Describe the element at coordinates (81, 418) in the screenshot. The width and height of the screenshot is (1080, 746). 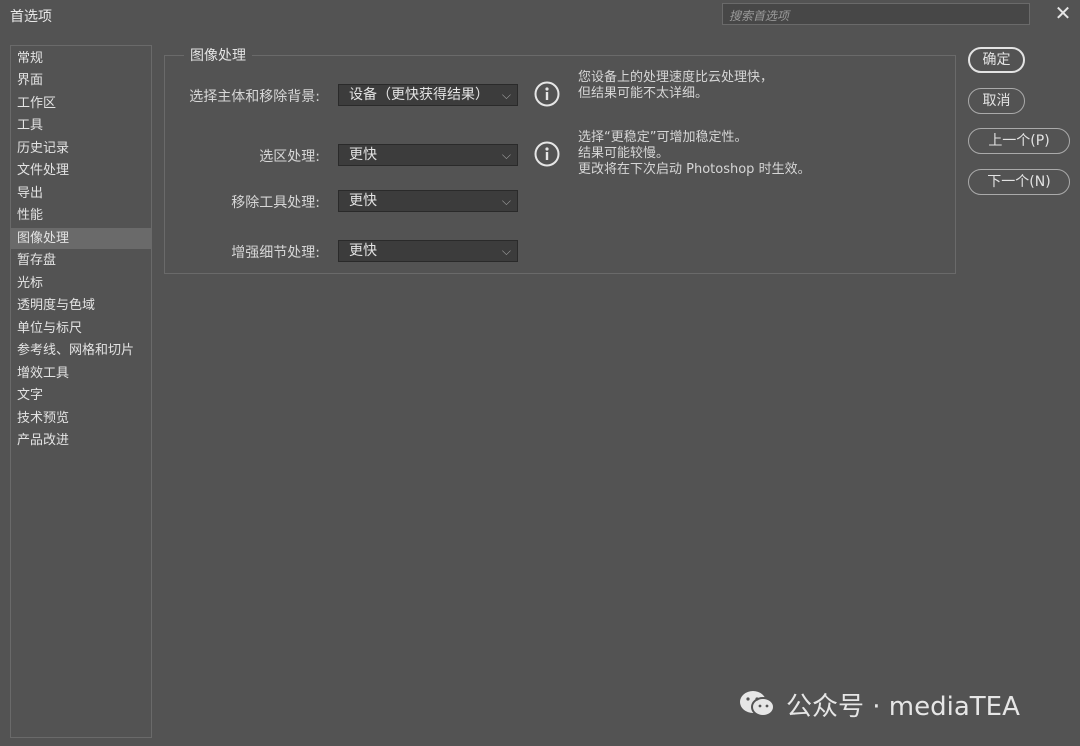
I see `sidebar-item-tech-previews: 技术预览` at that location.